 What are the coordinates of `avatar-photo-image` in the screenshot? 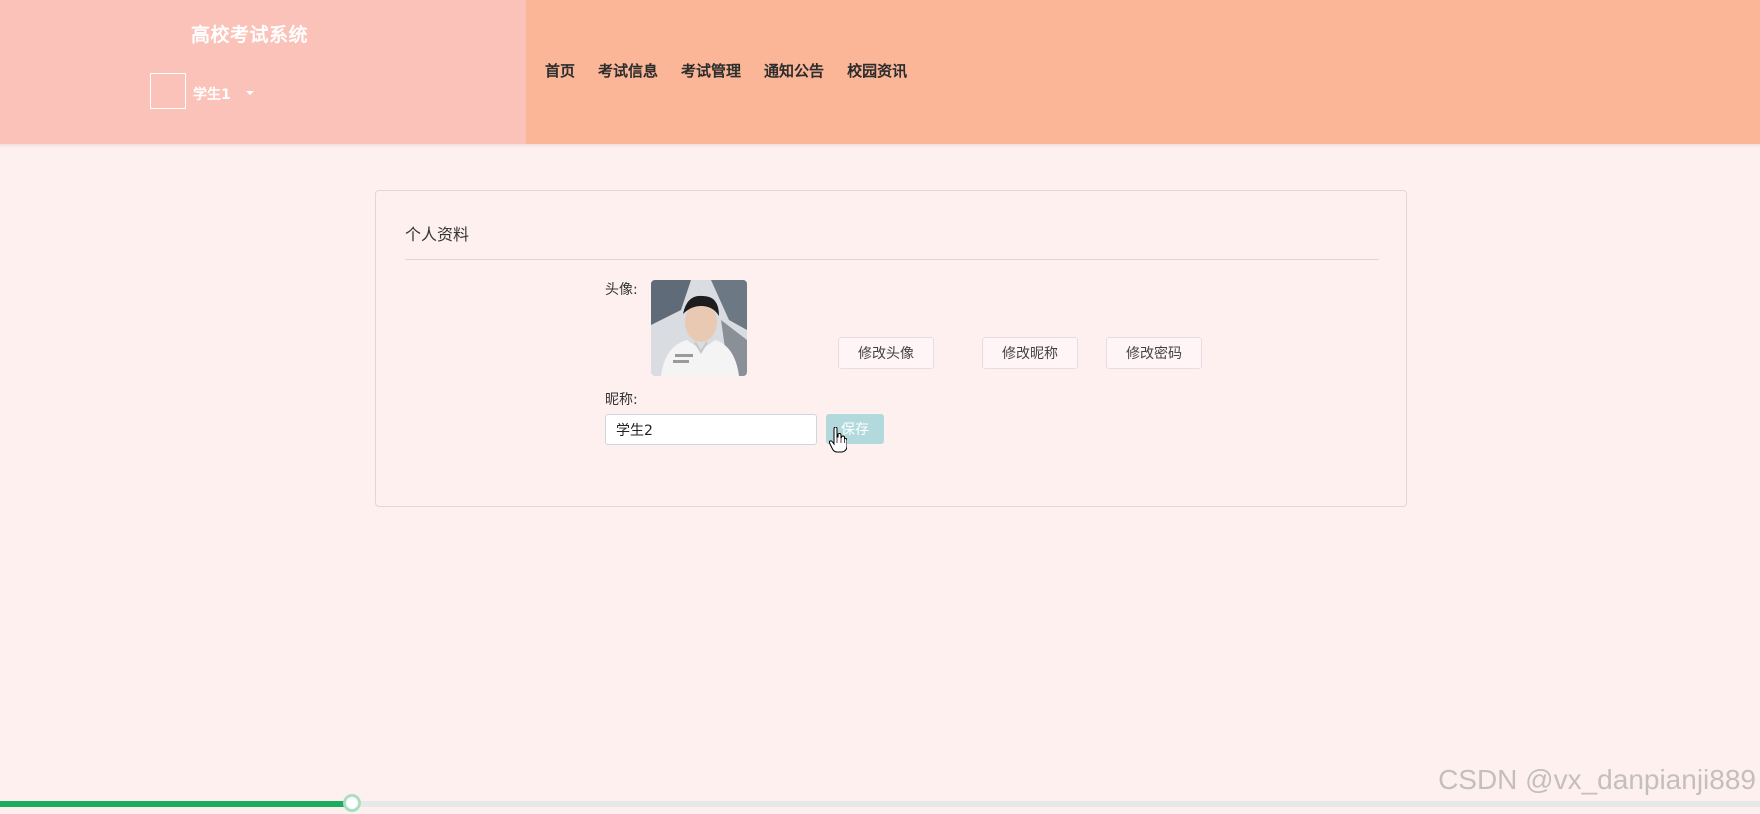 It's located at (699, 328).